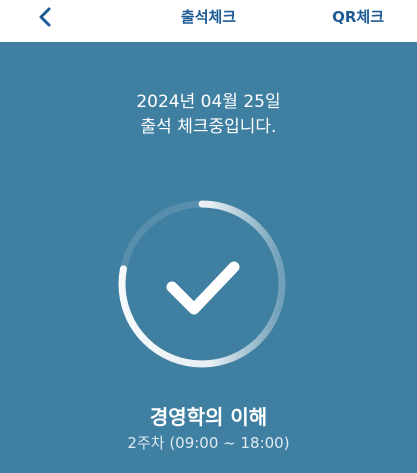 Image resolution: width=417 pixels, height=473 pixels. I want to click on qr-check-button: QR체크, so click(358, 16).